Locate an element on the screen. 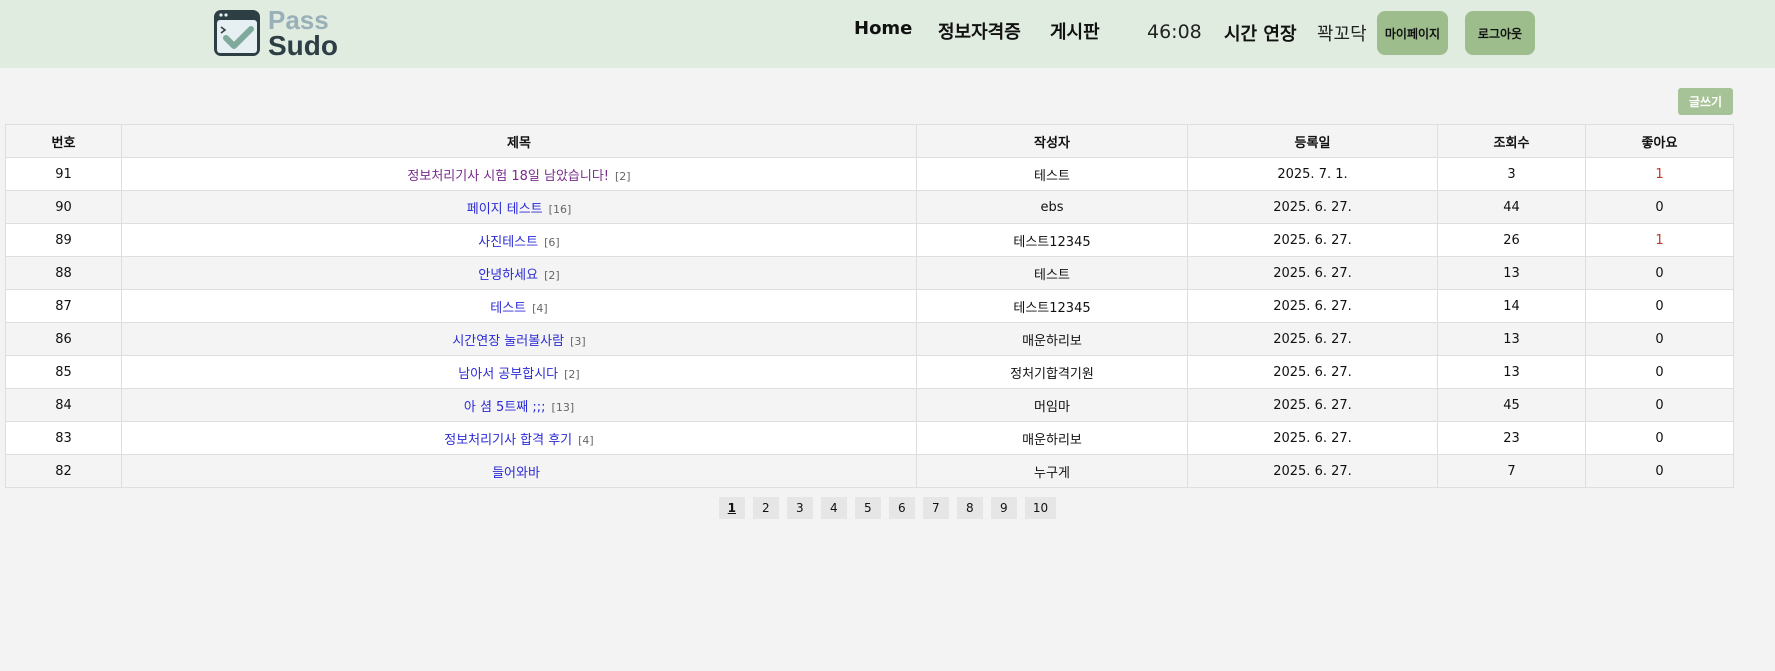  cell-title: 남아서 공부합시다 [2] is located at coordinates (519, 372).